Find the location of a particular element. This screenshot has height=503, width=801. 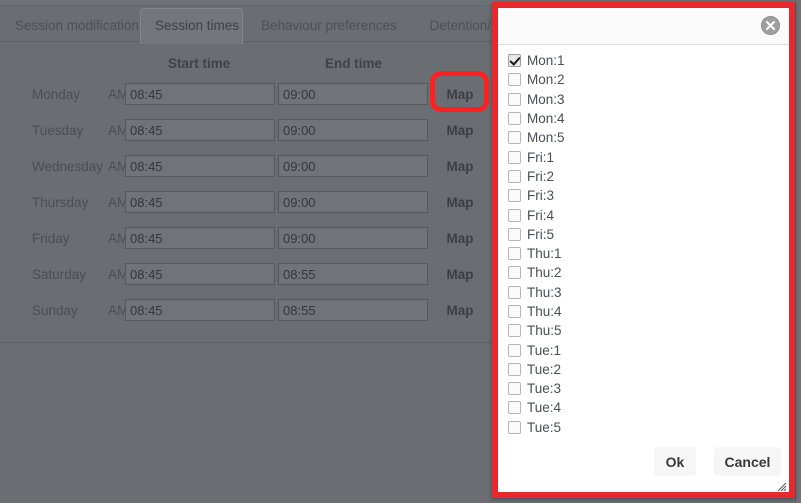

tab-behaviour-preferences: Behaviour preferences is located at coordinates (325, 25).